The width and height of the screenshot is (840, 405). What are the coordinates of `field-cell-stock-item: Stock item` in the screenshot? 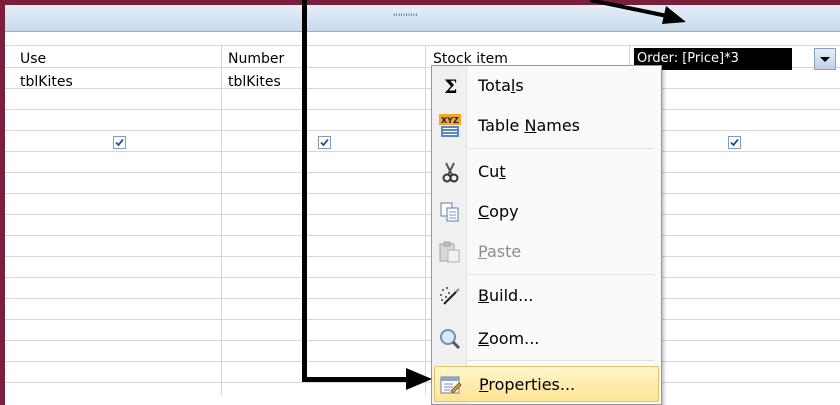 It's located at (470, 58).